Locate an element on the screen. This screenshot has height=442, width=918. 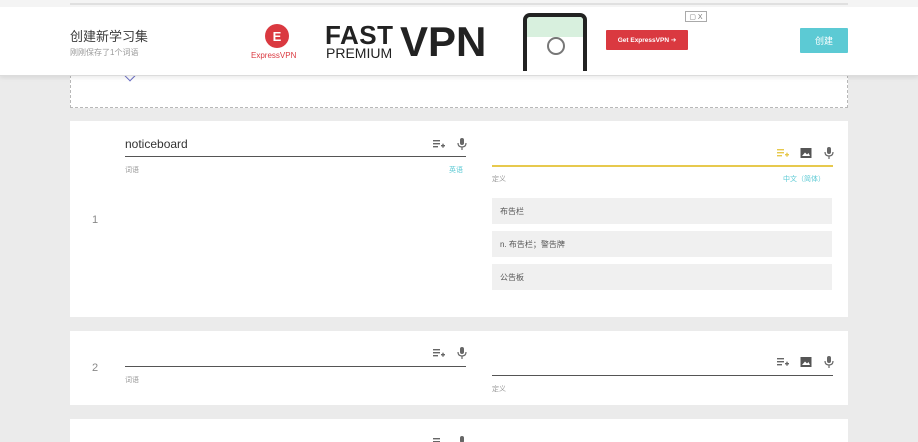
phone-screen is located at coordinates (555, 27).